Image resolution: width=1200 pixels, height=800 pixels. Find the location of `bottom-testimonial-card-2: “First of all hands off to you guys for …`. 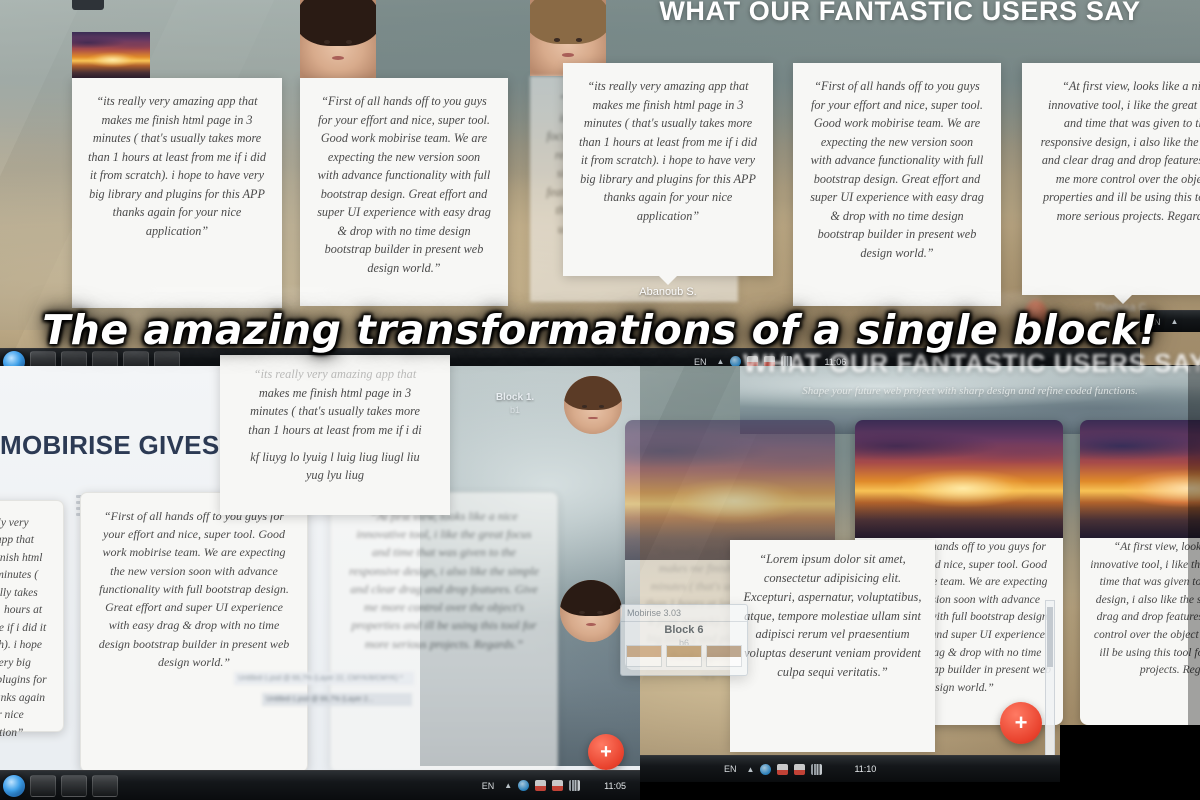

bottom-testimonial-card-2: “First of all hands off to you guys for … is located at coordinates (194, 632).